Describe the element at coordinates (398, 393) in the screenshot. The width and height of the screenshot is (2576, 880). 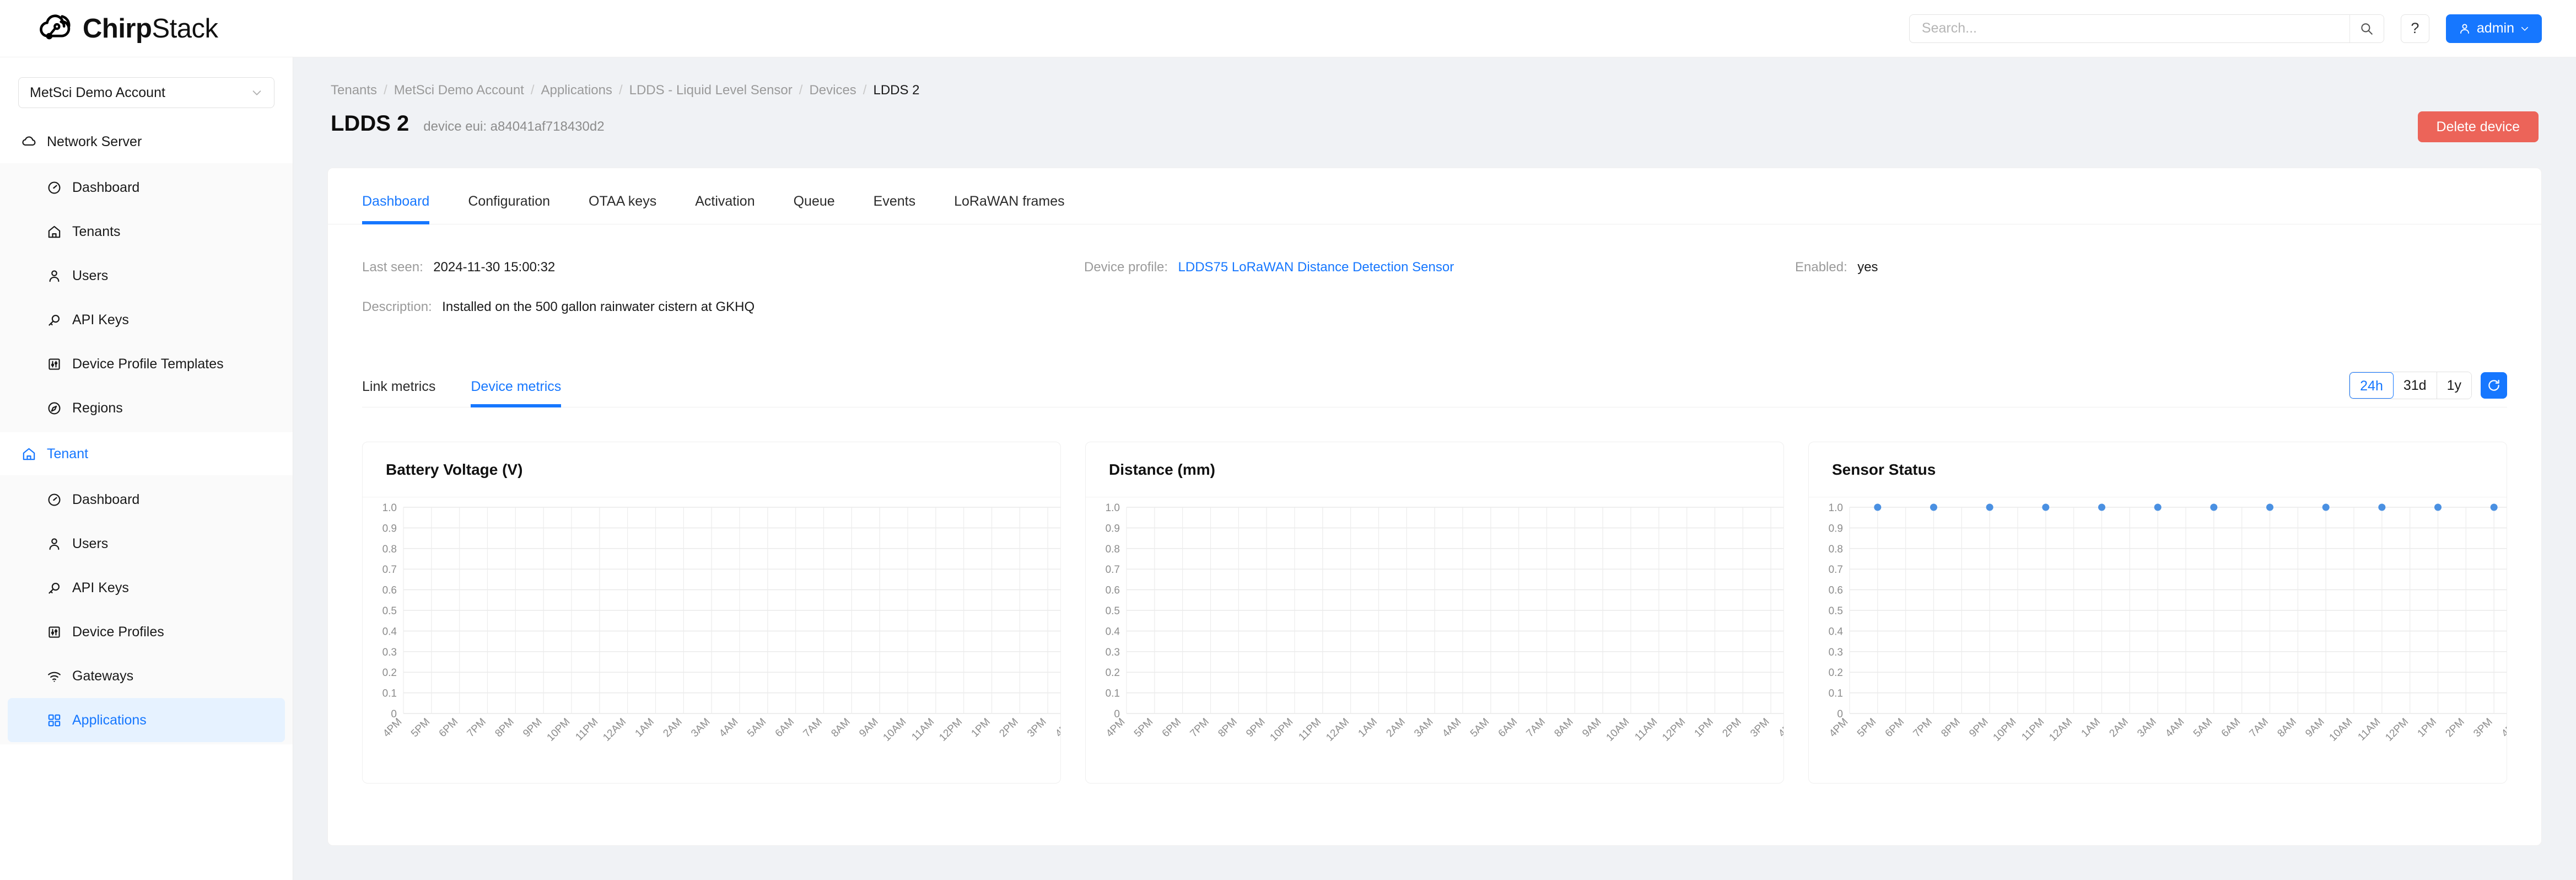
I see `metrics-tab-link-metrics: Link metrics` at that location.